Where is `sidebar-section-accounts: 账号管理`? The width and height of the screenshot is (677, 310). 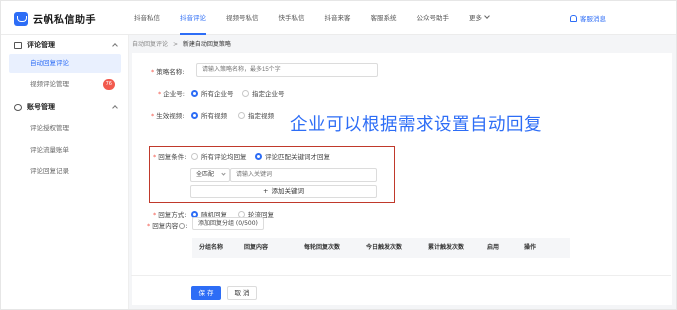 sidebar-section-accounts: 账号管理 is located at coordinates (34, 107).